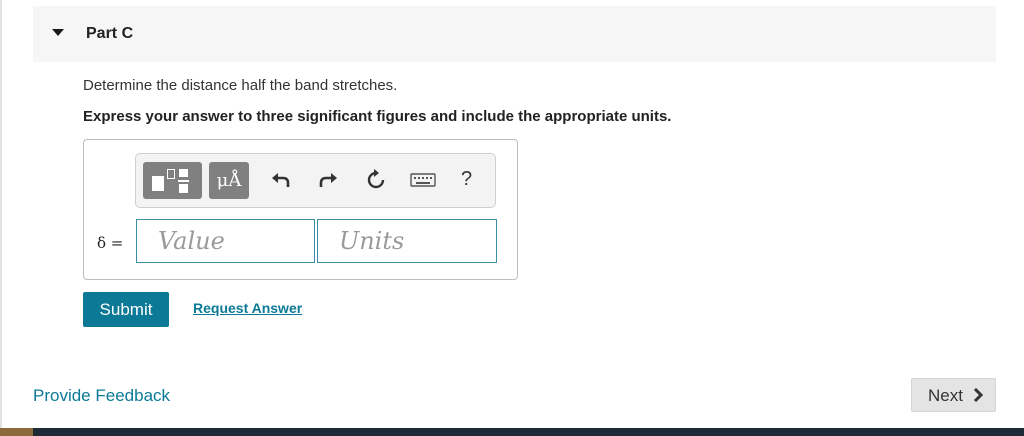  I want to click on next-button: Next, so click(953, 395).